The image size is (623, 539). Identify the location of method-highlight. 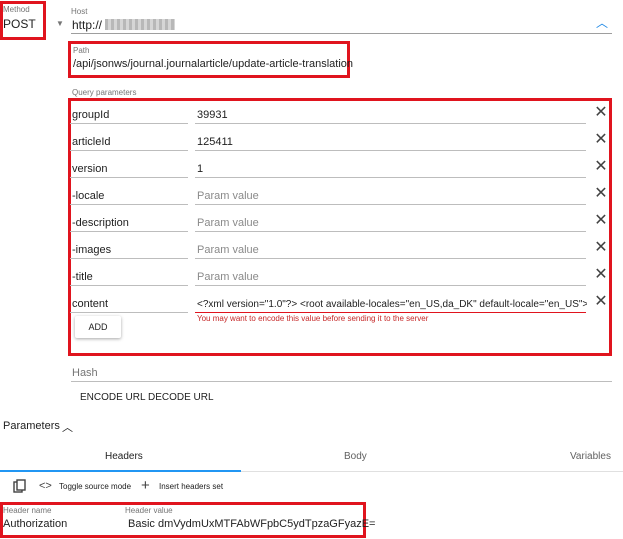
(23, 20).